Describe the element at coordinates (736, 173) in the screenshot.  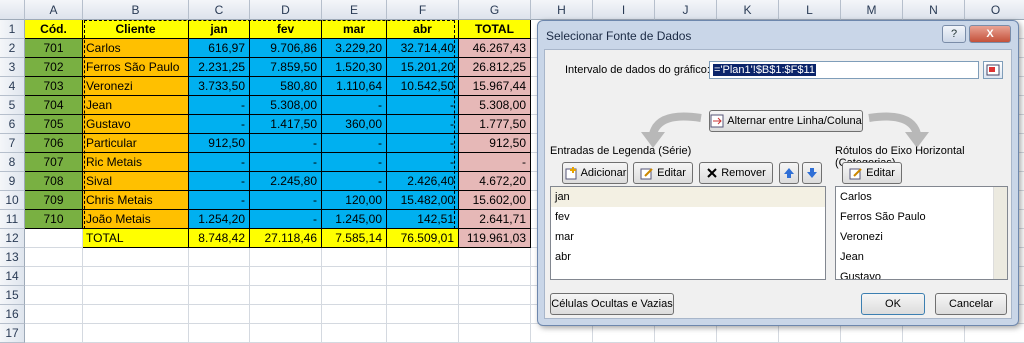
I see `remove-series-button: Remover` at that location.